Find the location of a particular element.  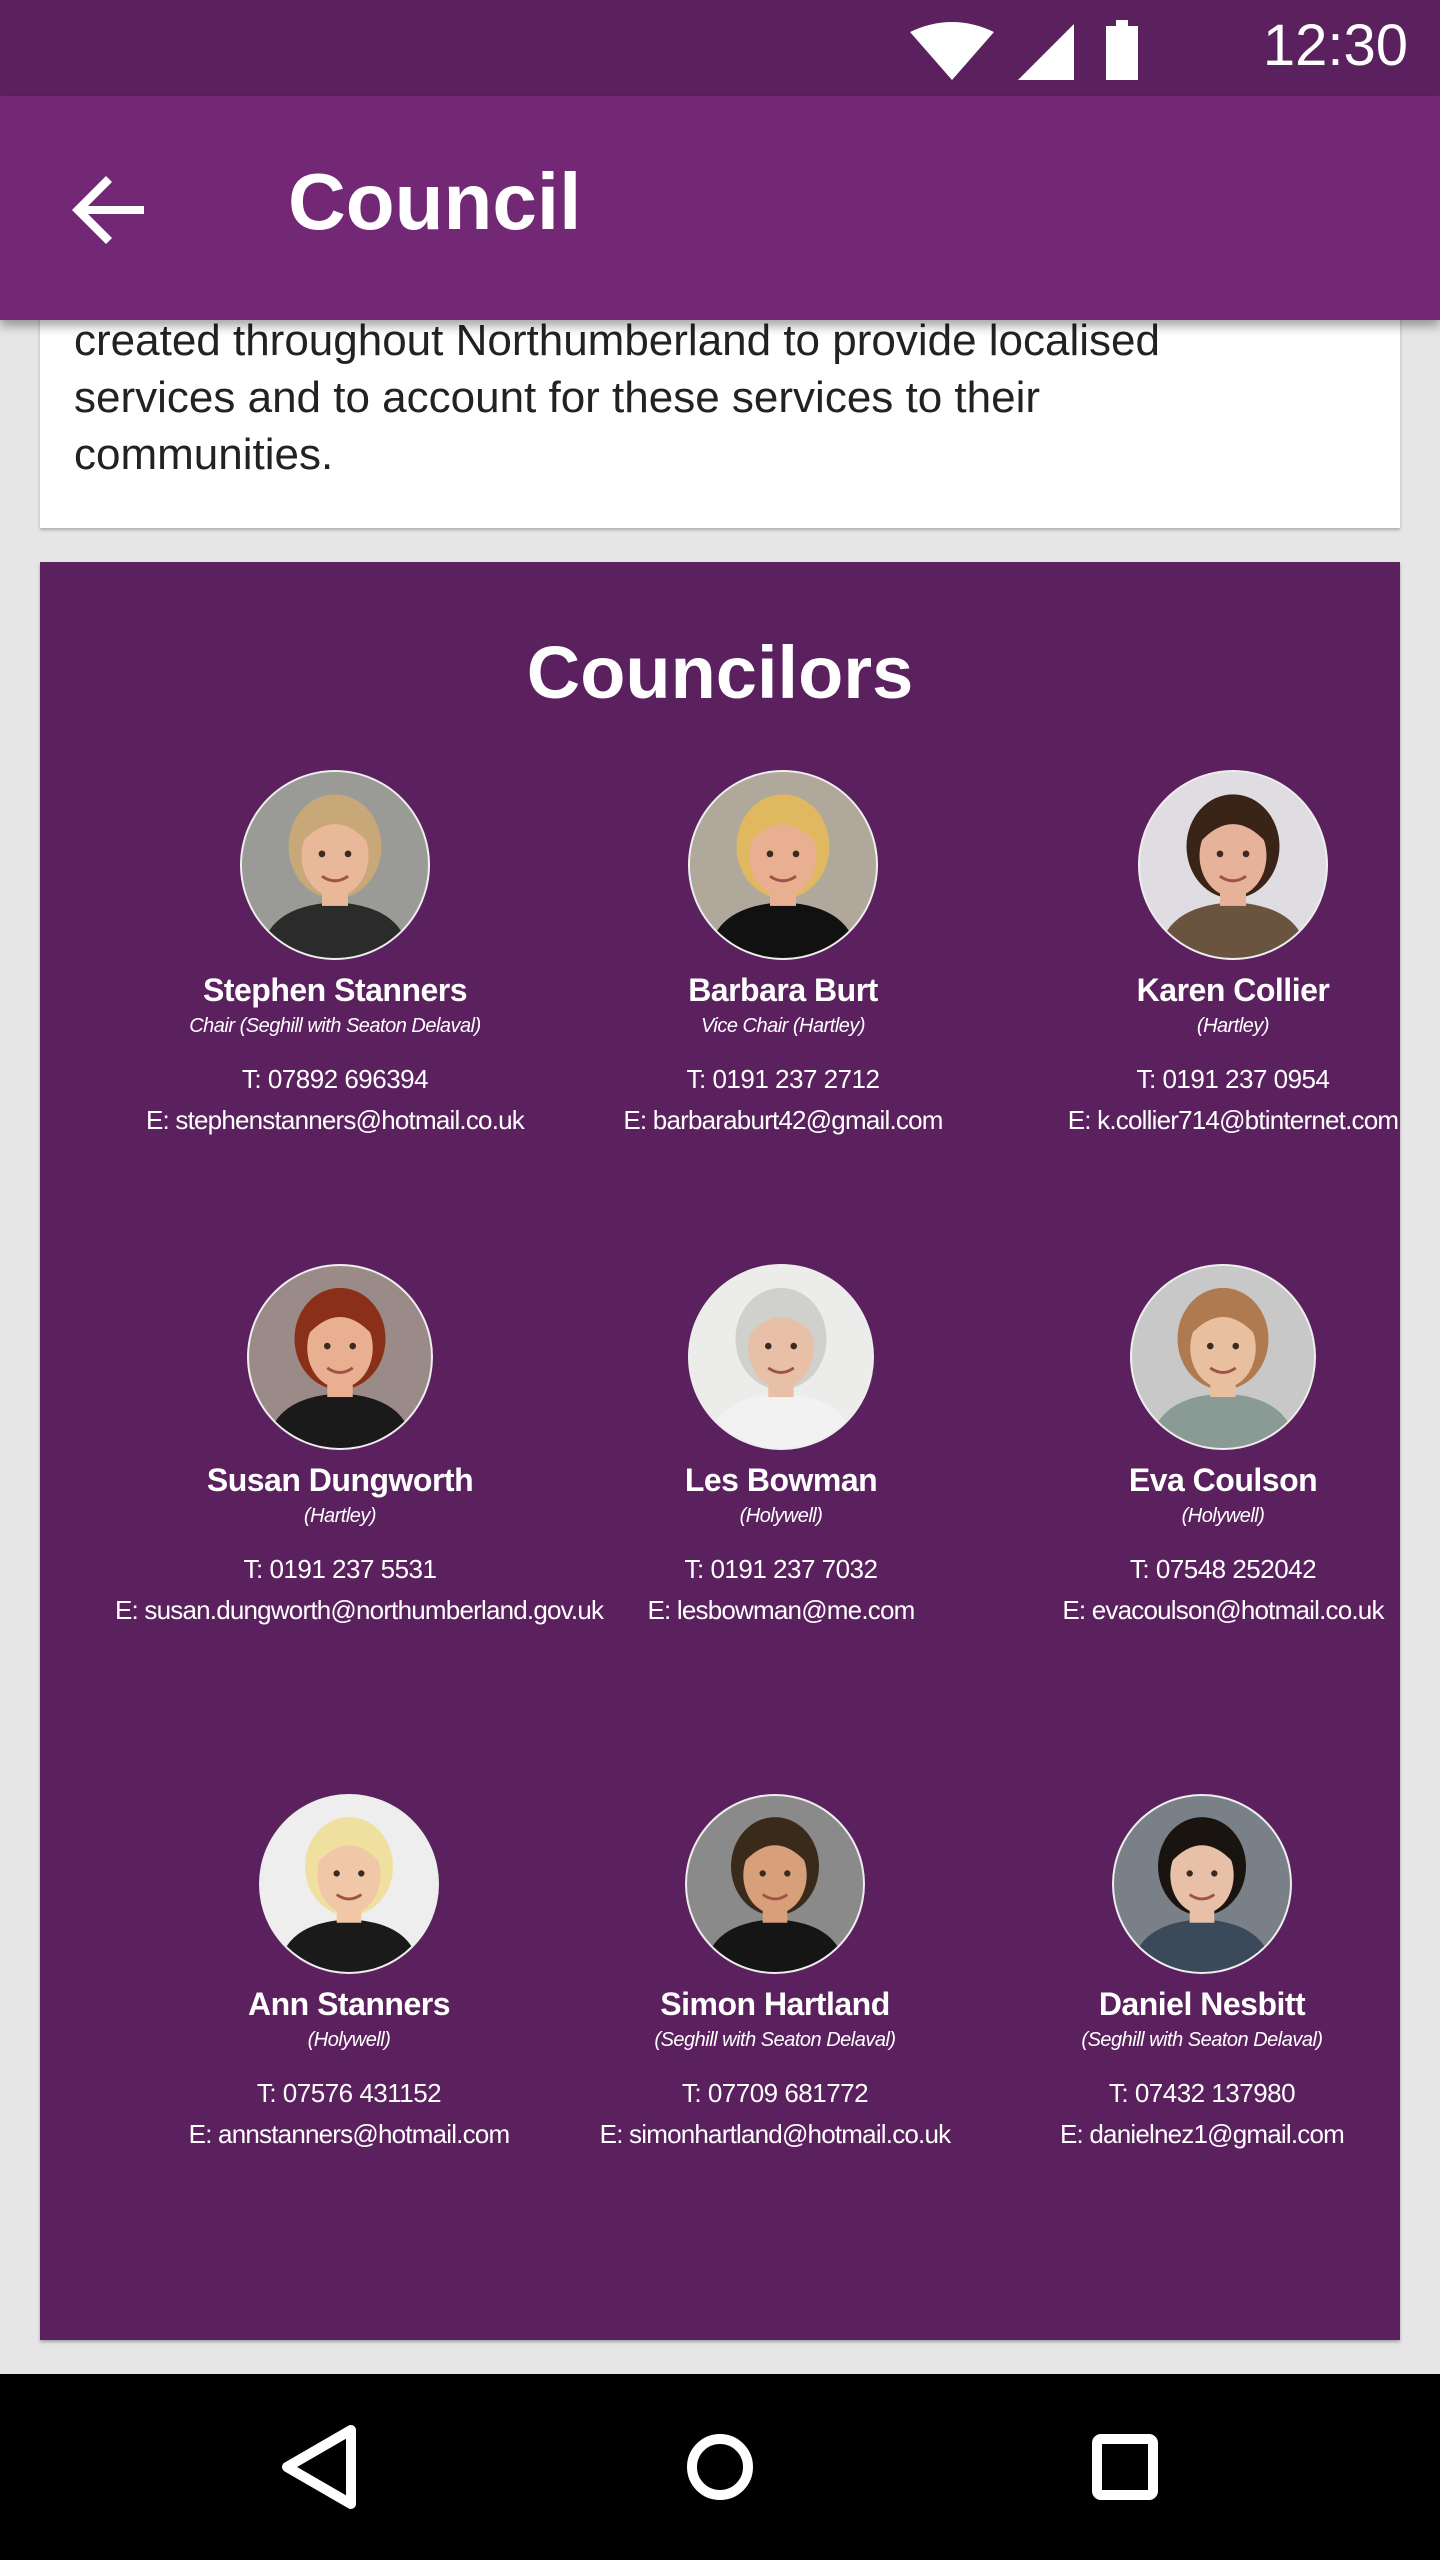

arrow-back-icon is located at coordinates (108, 210).